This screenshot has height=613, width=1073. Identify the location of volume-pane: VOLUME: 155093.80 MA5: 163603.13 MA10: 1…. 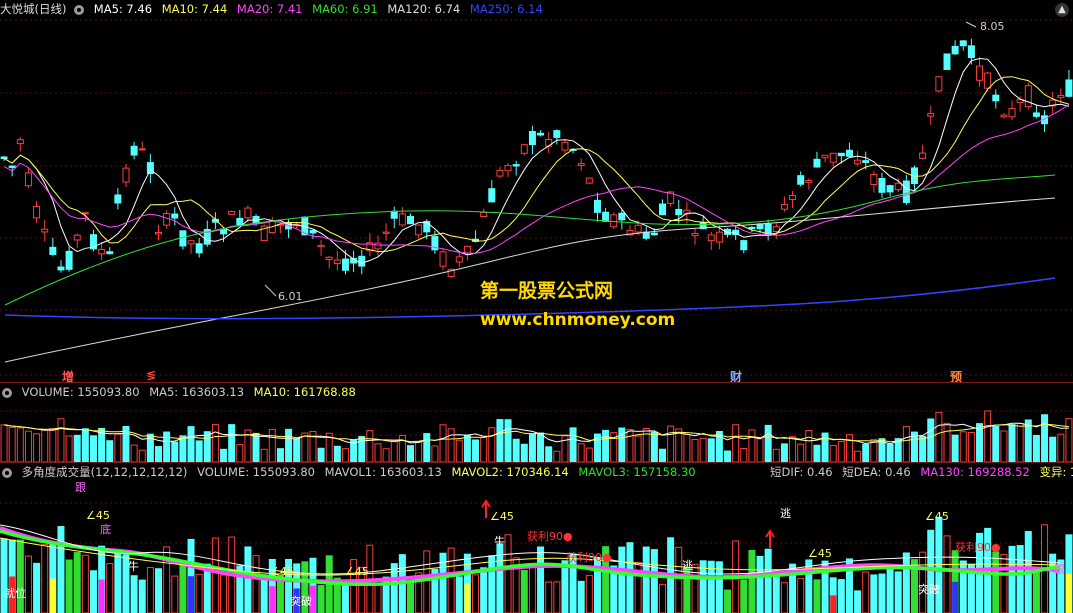
(536, 422).